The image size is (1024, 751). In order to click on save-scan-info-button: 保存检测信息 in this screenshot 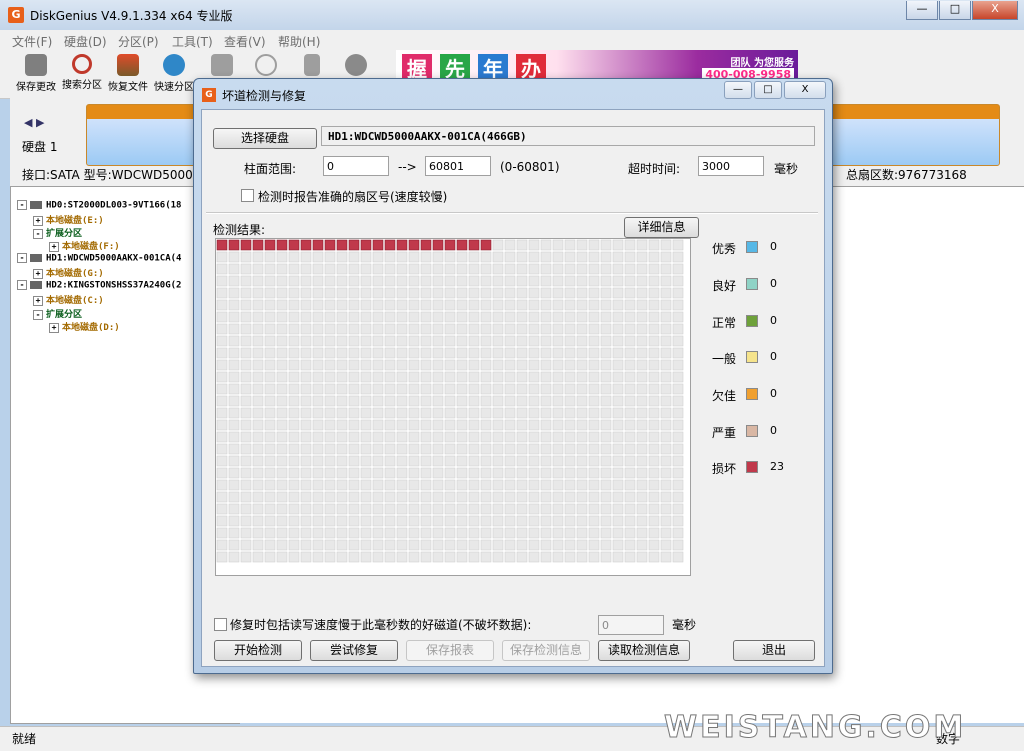, I will do `click(546, 650)`.